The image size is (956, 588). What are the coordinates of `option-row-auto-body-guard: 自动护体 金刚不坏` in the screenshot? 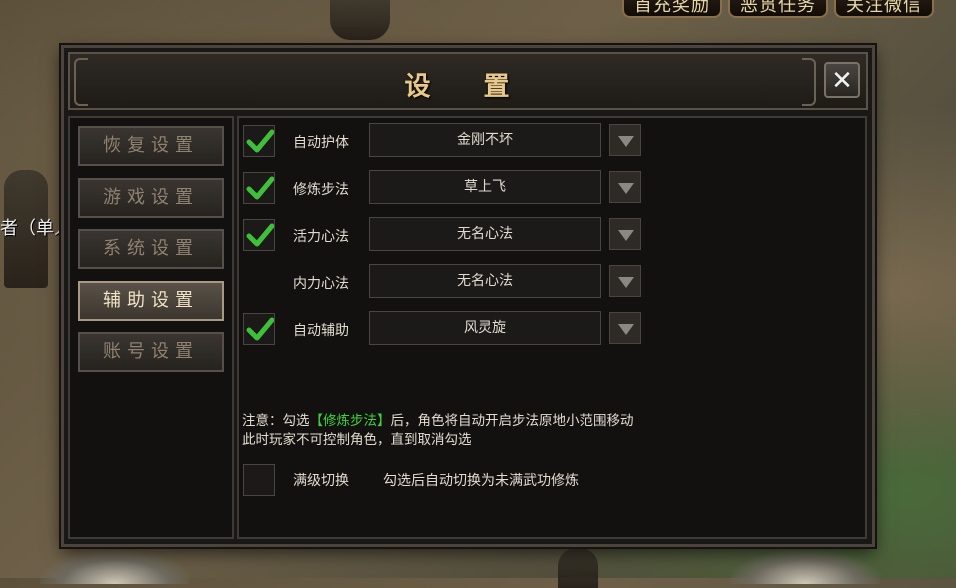 It's located at (519, 141).